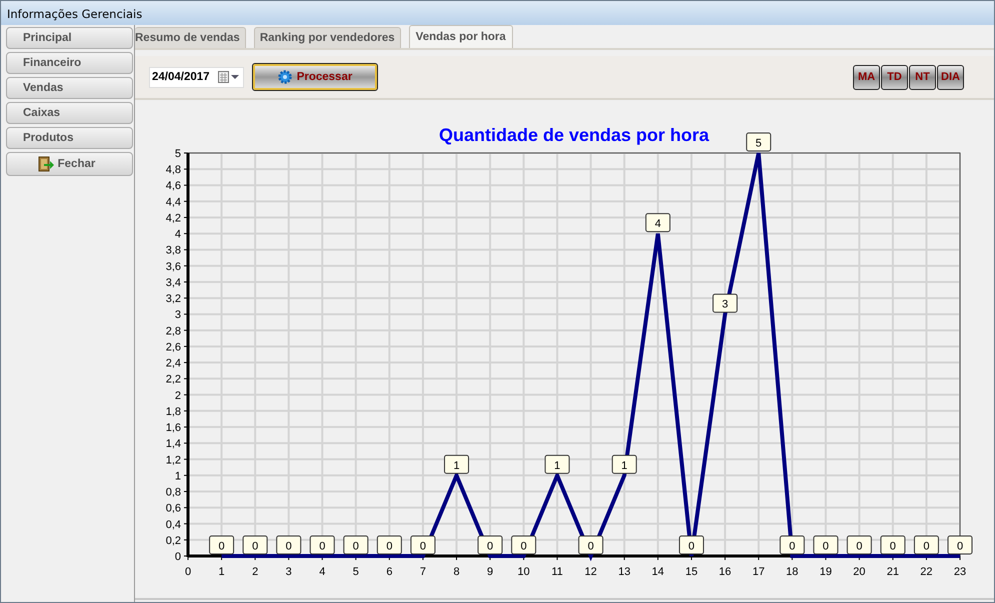 Image resolution: width=995 pixels, height=603 pixels. What do you see at coordinates (173, 428) in the screenshot?
I see `y-tick-label: 1,6` at bounding box center [173, 428].